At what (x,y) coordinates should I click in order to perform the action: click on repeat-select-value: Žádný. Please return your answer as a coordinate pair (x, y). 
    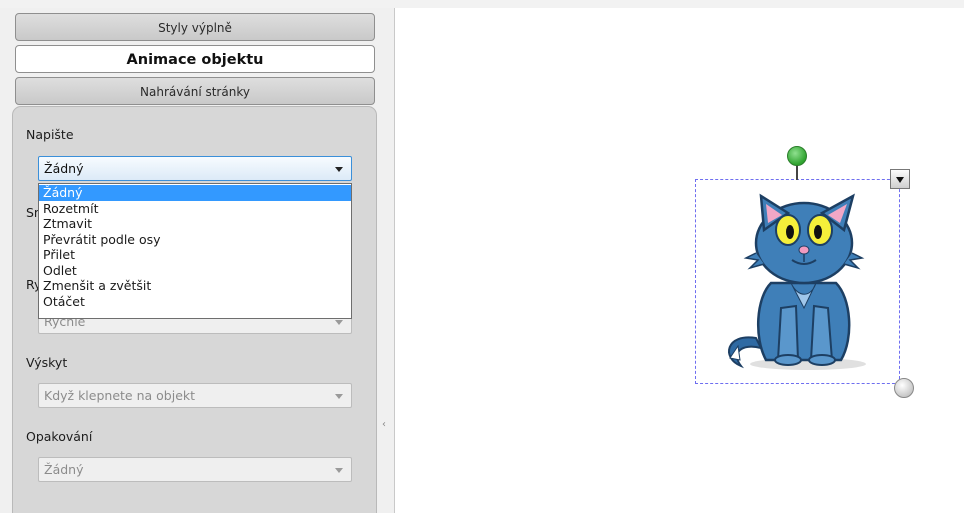
    Looking at the image, I should click on (64, 469).